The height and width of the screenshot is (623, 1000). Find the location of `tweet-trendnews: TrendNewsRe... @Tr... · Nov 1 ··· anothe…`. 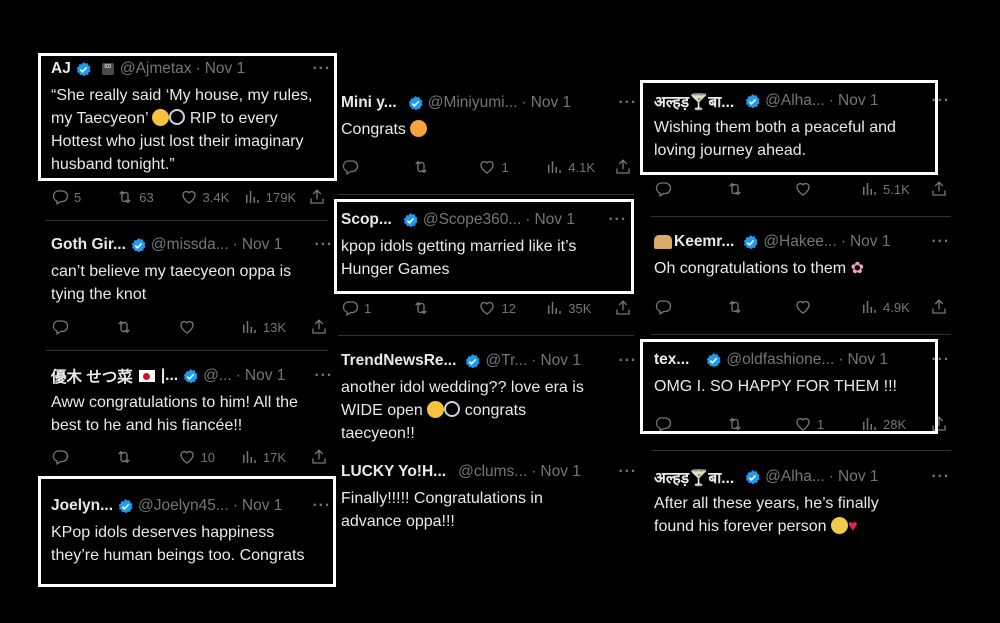

tweet-trendnews: TrendNewsRe... @Tr... · Nov 1 ··· anothe… is located at coordinates (489, 397).